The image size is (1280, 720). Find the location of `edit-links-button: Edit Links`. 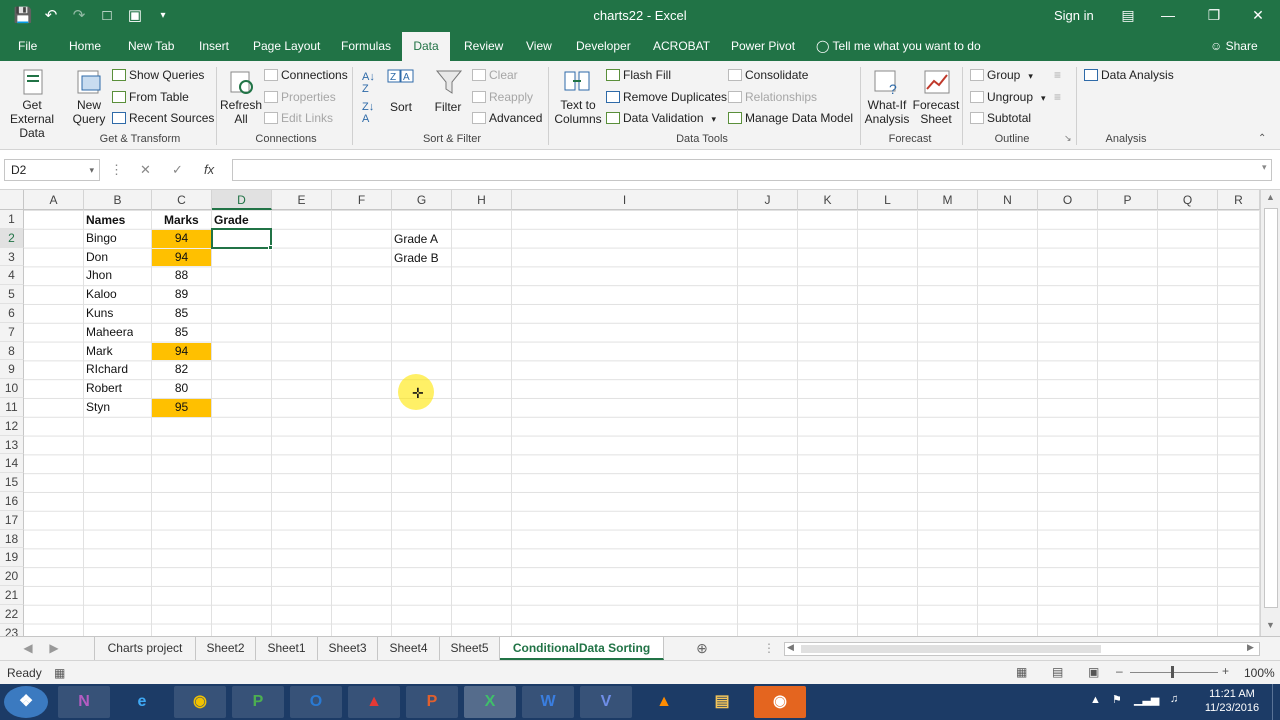

edit-links-button: Edit Links is located at coordinates (298, 118).